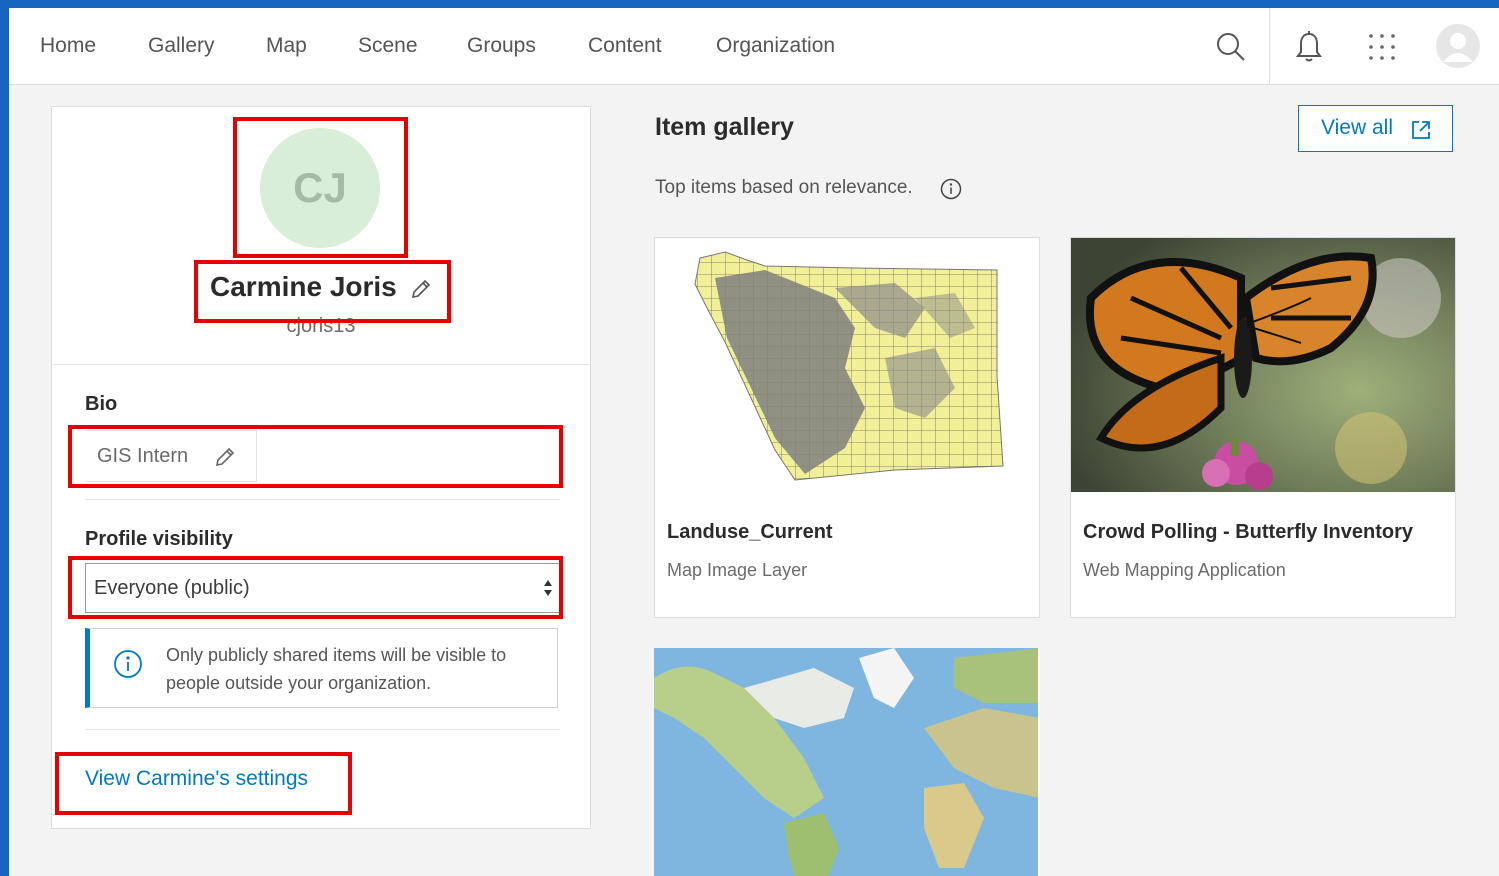 The height and width of the screenshot is (876, 1499). Describe the element at coordinates (286, 46) in the screenshot. I see `nav-map: Map` at that location.